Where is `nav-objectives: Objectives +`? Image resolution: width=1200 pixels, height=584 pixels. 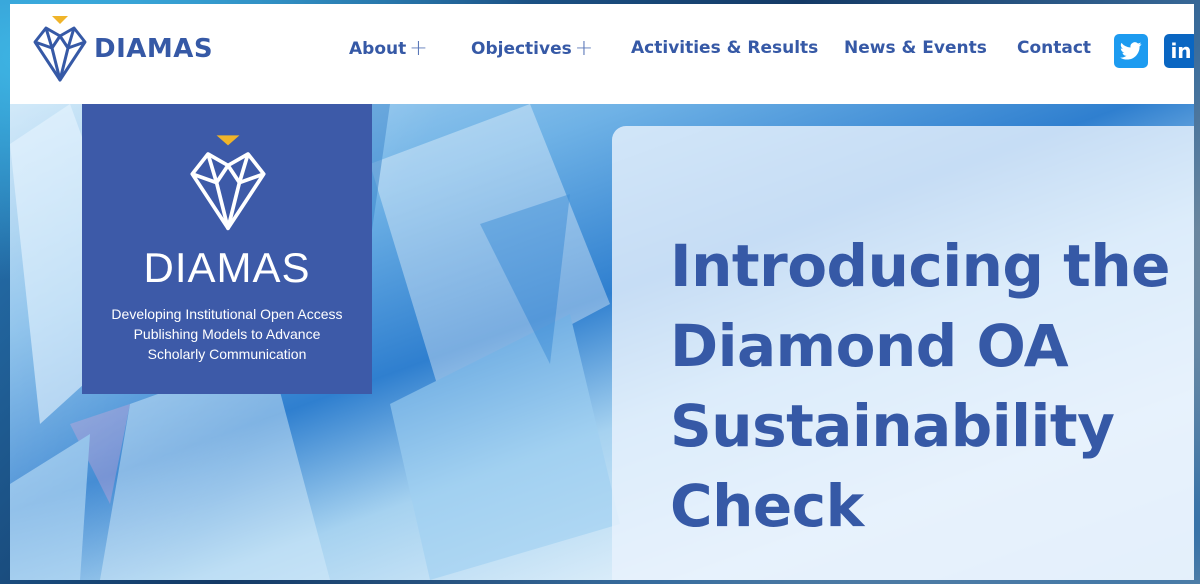
nav-objectives: Objectives + is located at coordinates (532, 49).